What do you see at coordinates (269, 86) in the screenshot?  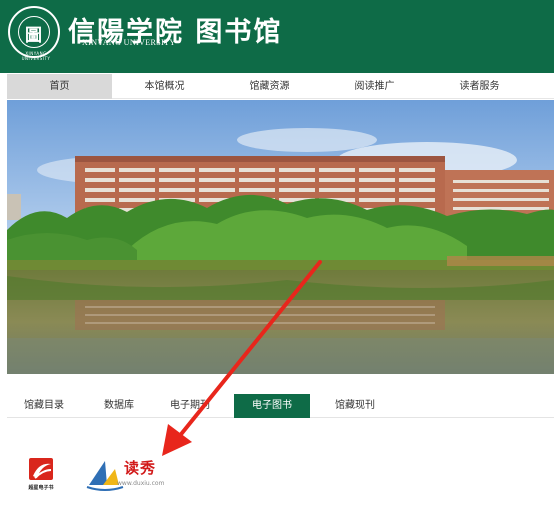 I see `nav-item-collections: 馆藏资源` at bounding box center [269, 86].